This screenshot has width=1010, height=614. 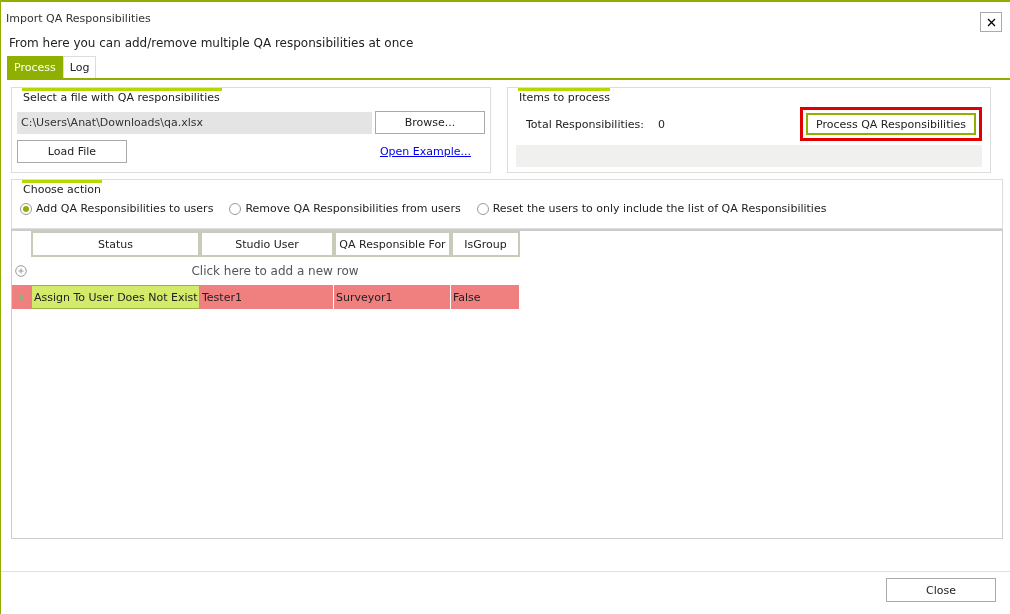 I want to click on subtitle-text: From here you can add/remove multiple QA responsibilities at once, so click(x=211, y=42).